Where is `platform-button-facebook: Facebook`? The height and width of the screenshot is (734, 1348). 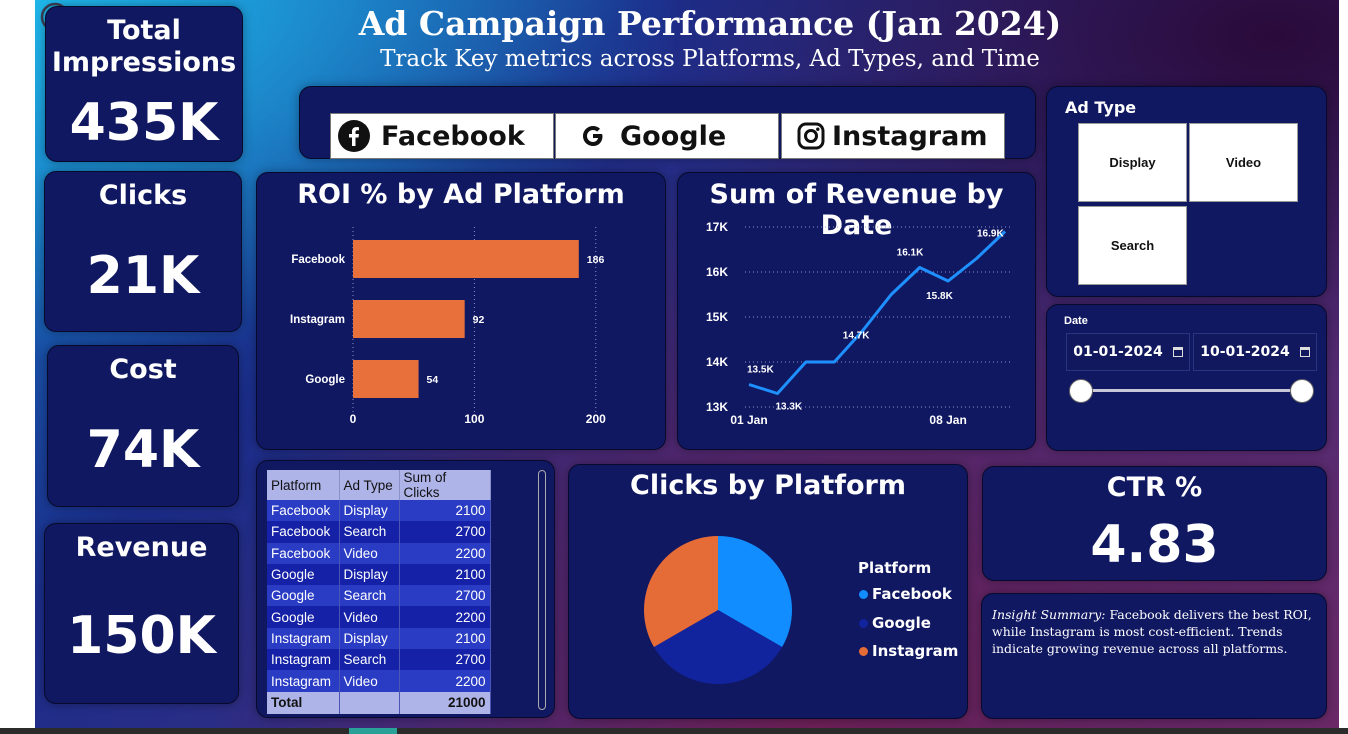 platform-button-facebook: Facebook is located at coordinates (442, 136).